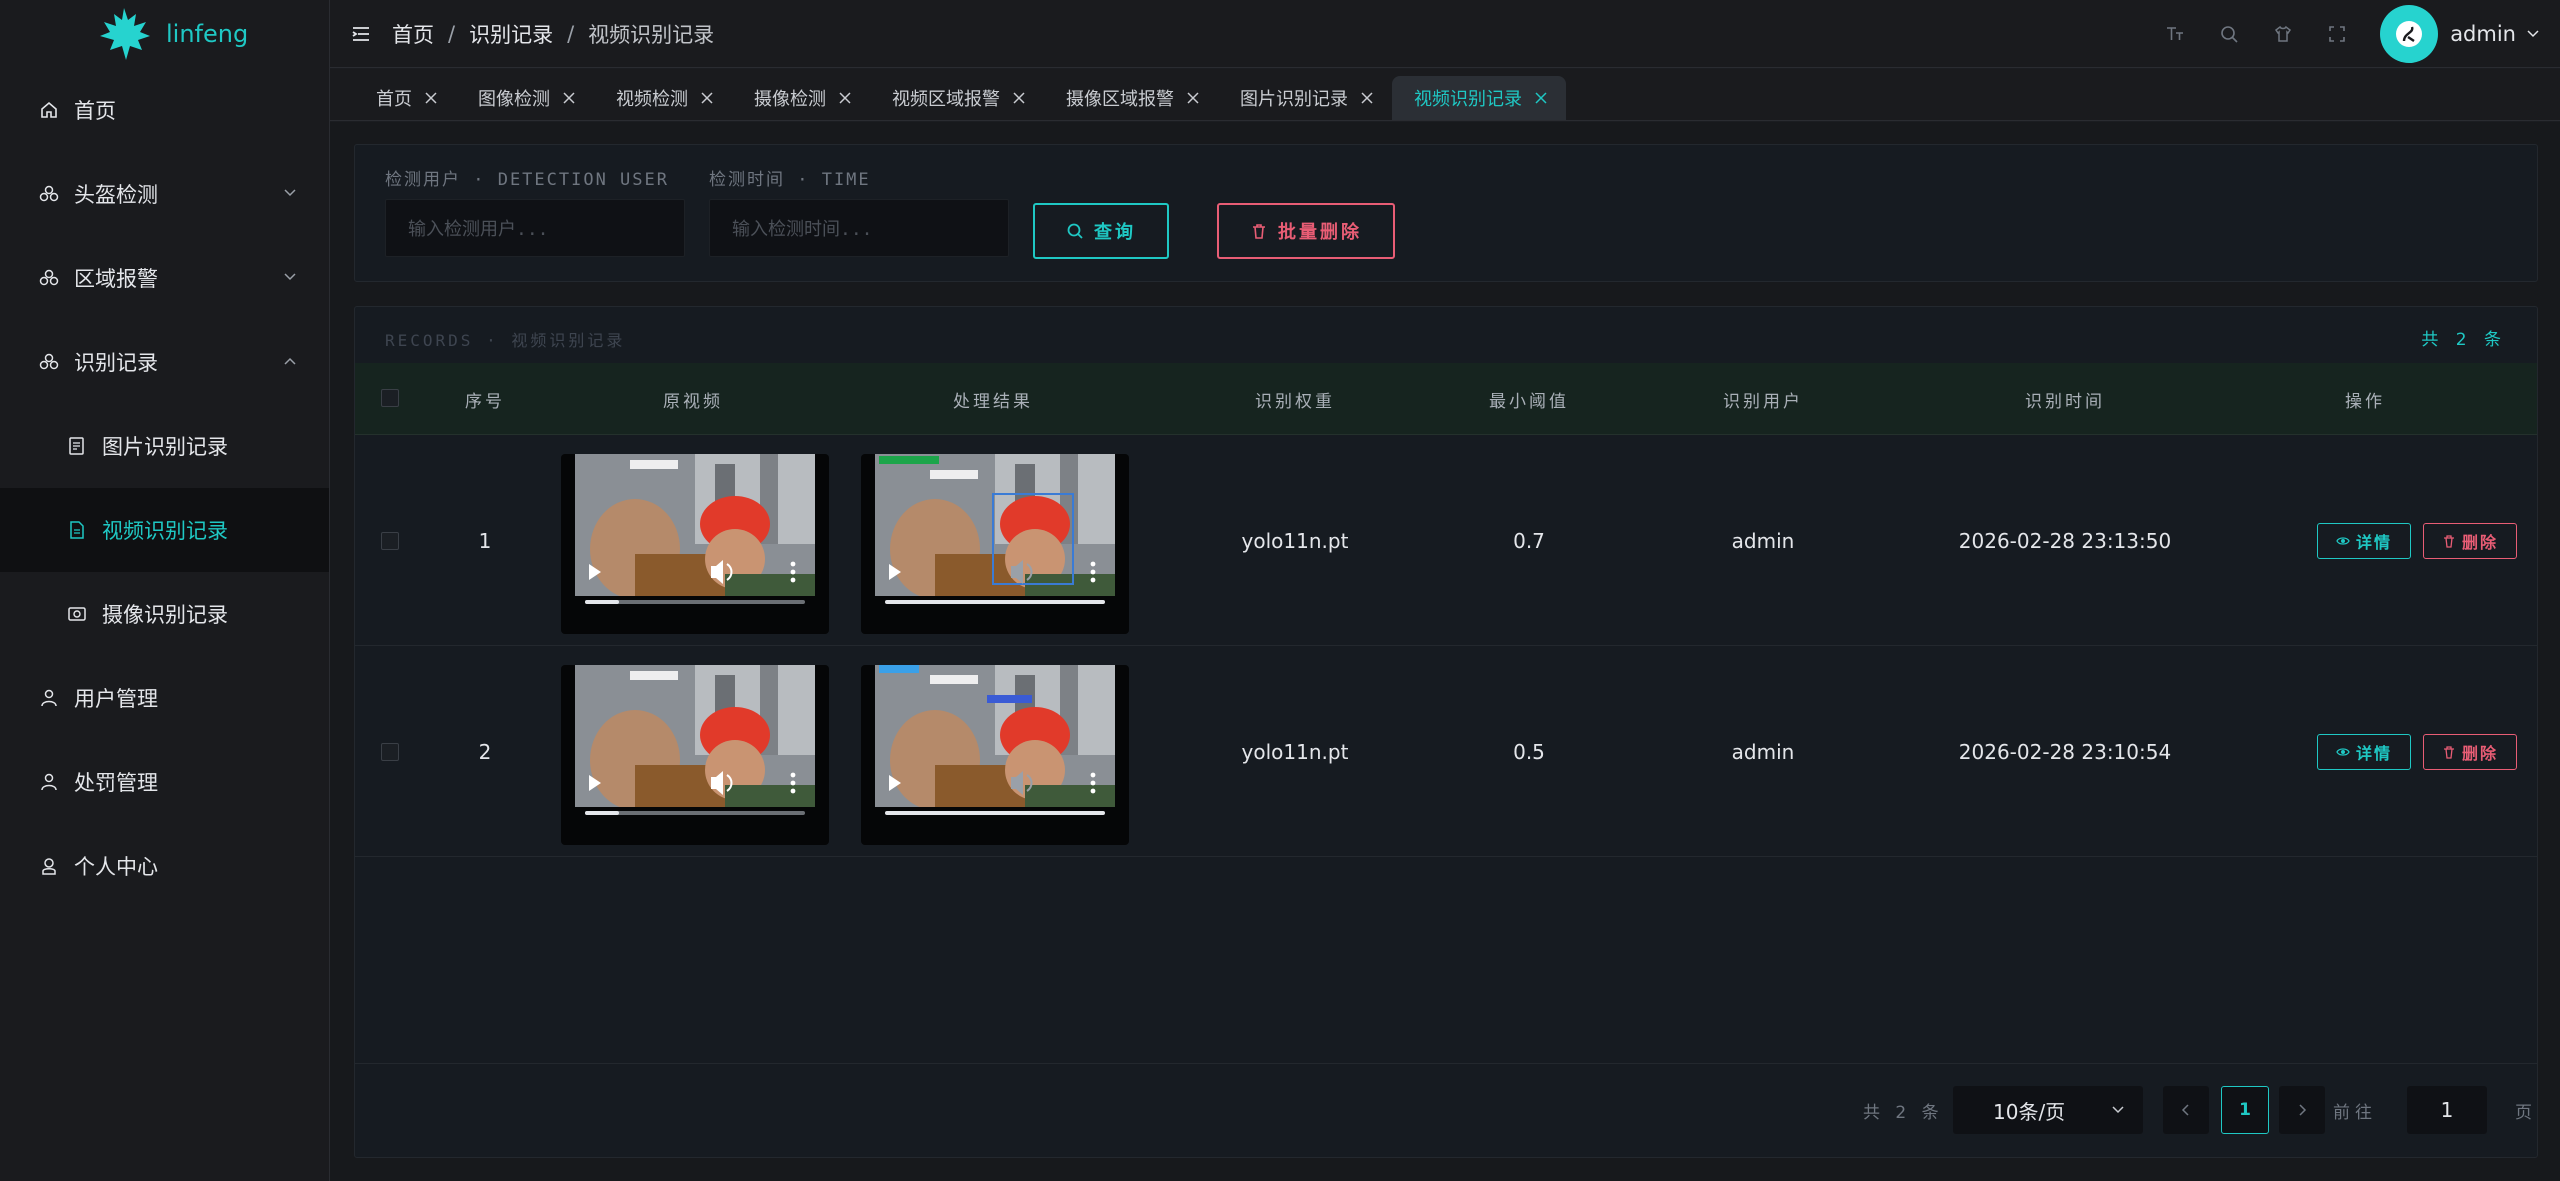 The image size is (2560, 1181). I want to click on person-icon, so click(49, 866).